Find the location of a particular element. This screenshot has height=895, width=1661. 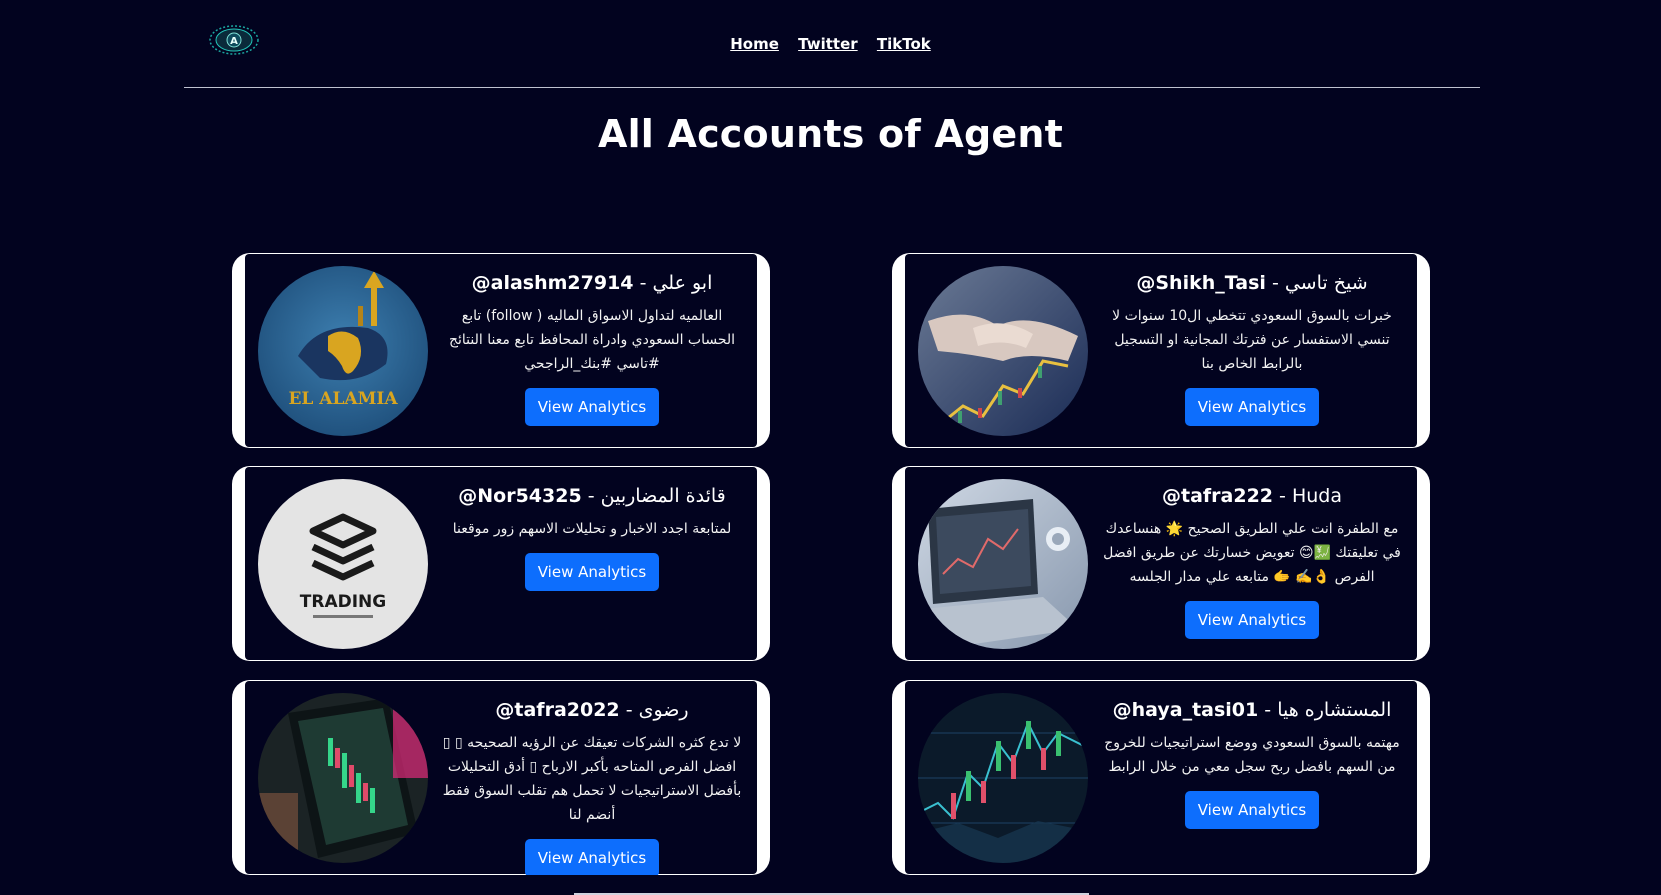

account-title: @tafra222 - Huda is located at coordinates (1252, 496).